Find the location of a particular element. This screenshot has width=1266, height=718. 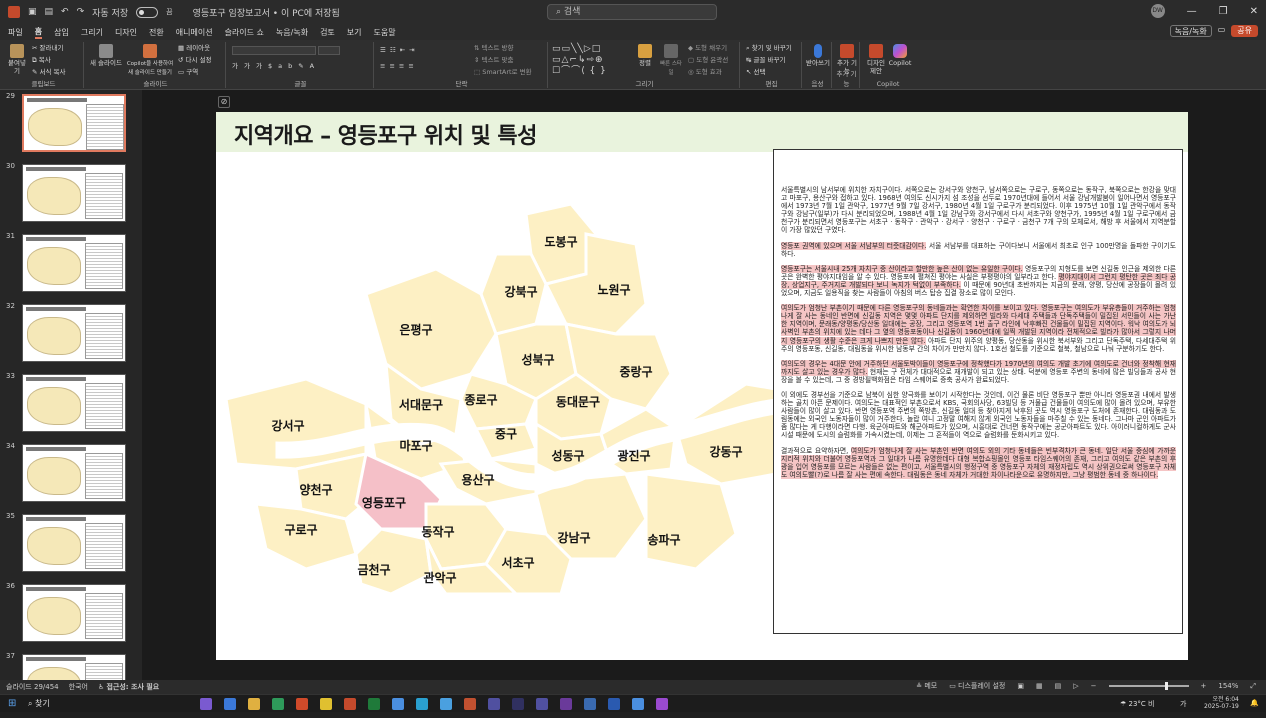

strike-icon: $ is located at coordinates (273, 66).